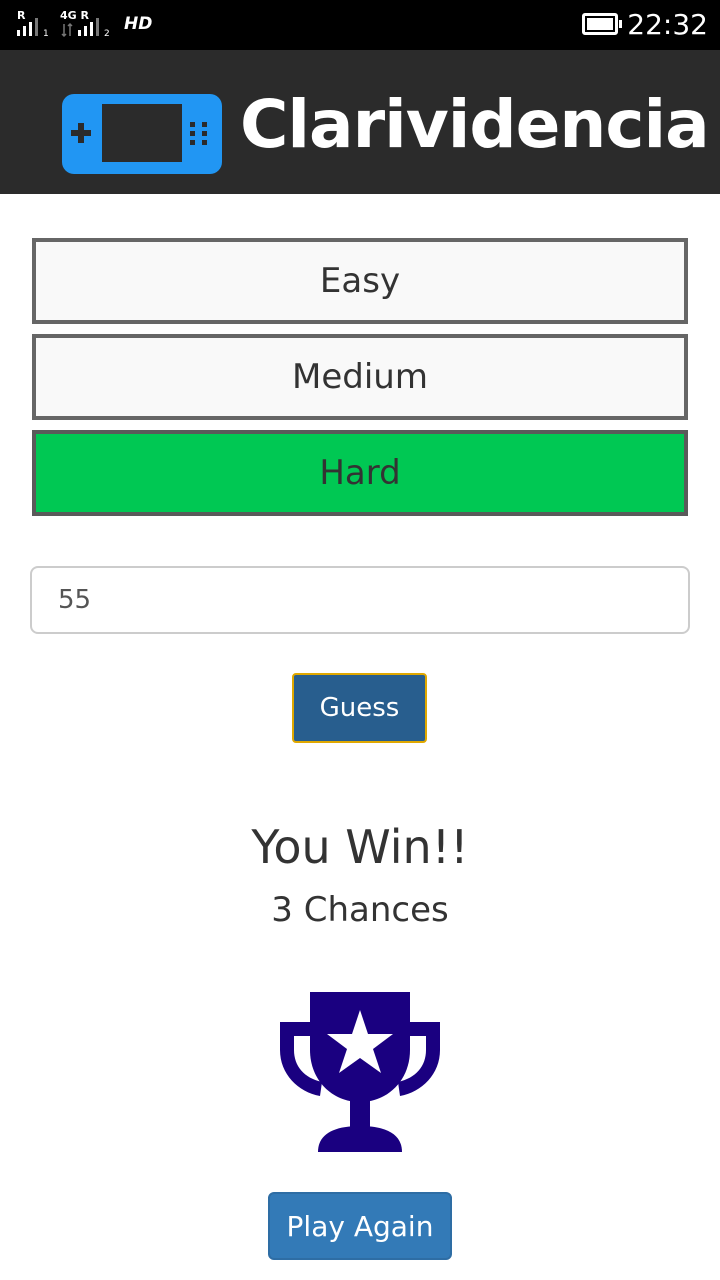  Describe the element at coordinates (360, 473) in the screenshot. I see `difficulty-hard-button: Hard` at that location.